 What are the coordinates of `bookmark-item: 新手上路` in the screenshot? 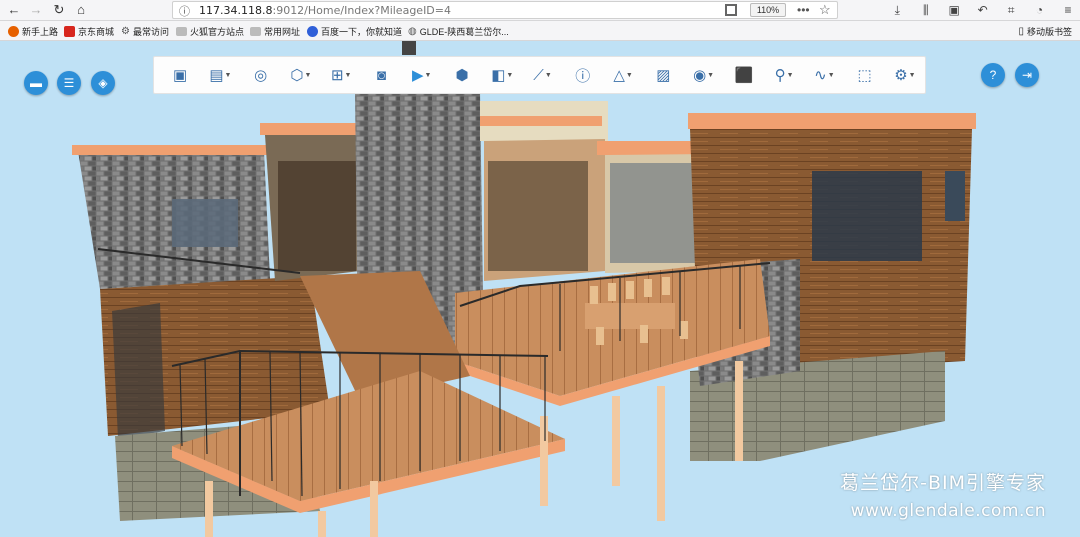 It's located at (33, 31).